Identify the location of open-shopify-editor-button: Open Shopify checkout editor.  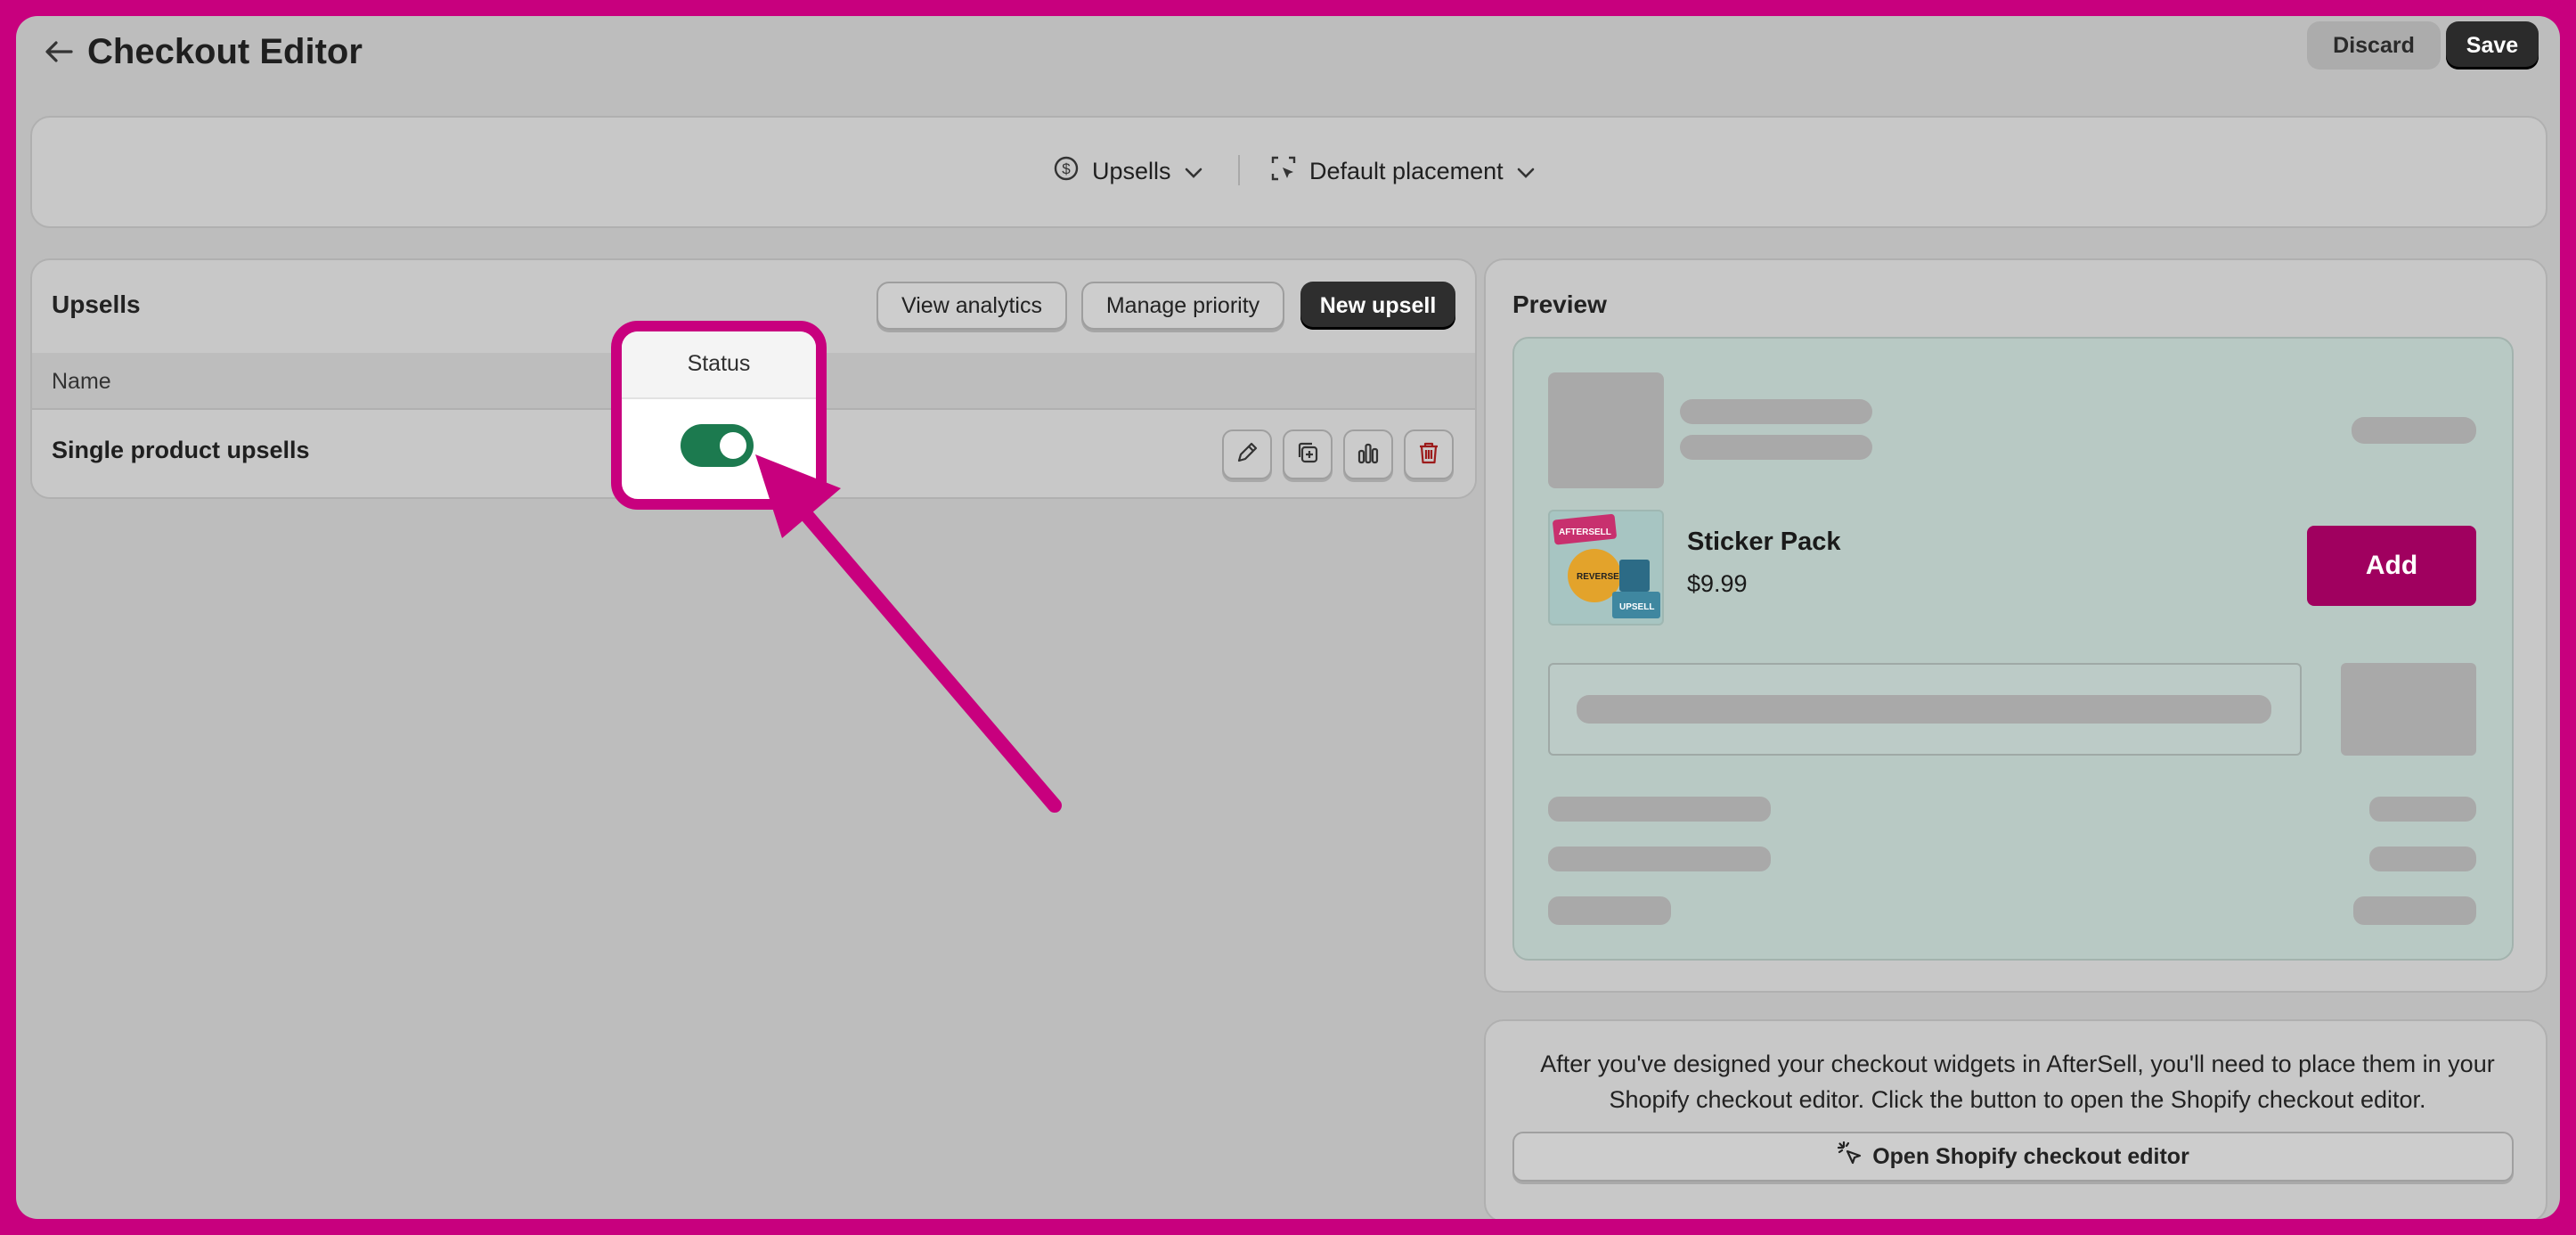
(2013, 1157).